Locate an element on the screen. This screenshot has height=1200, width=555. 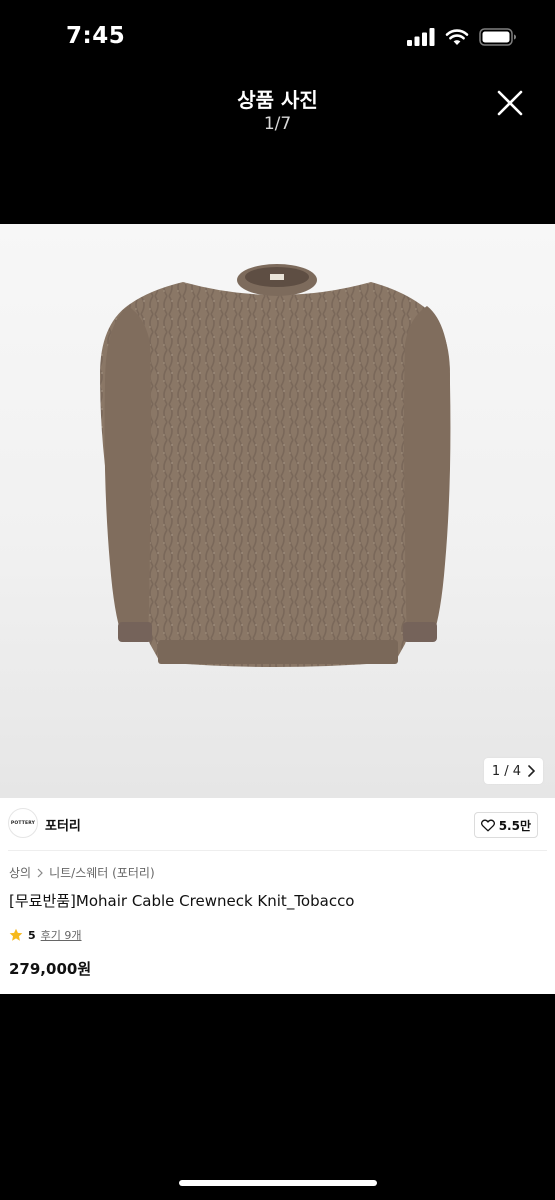
status-icons is located at coordinates (462, 37).